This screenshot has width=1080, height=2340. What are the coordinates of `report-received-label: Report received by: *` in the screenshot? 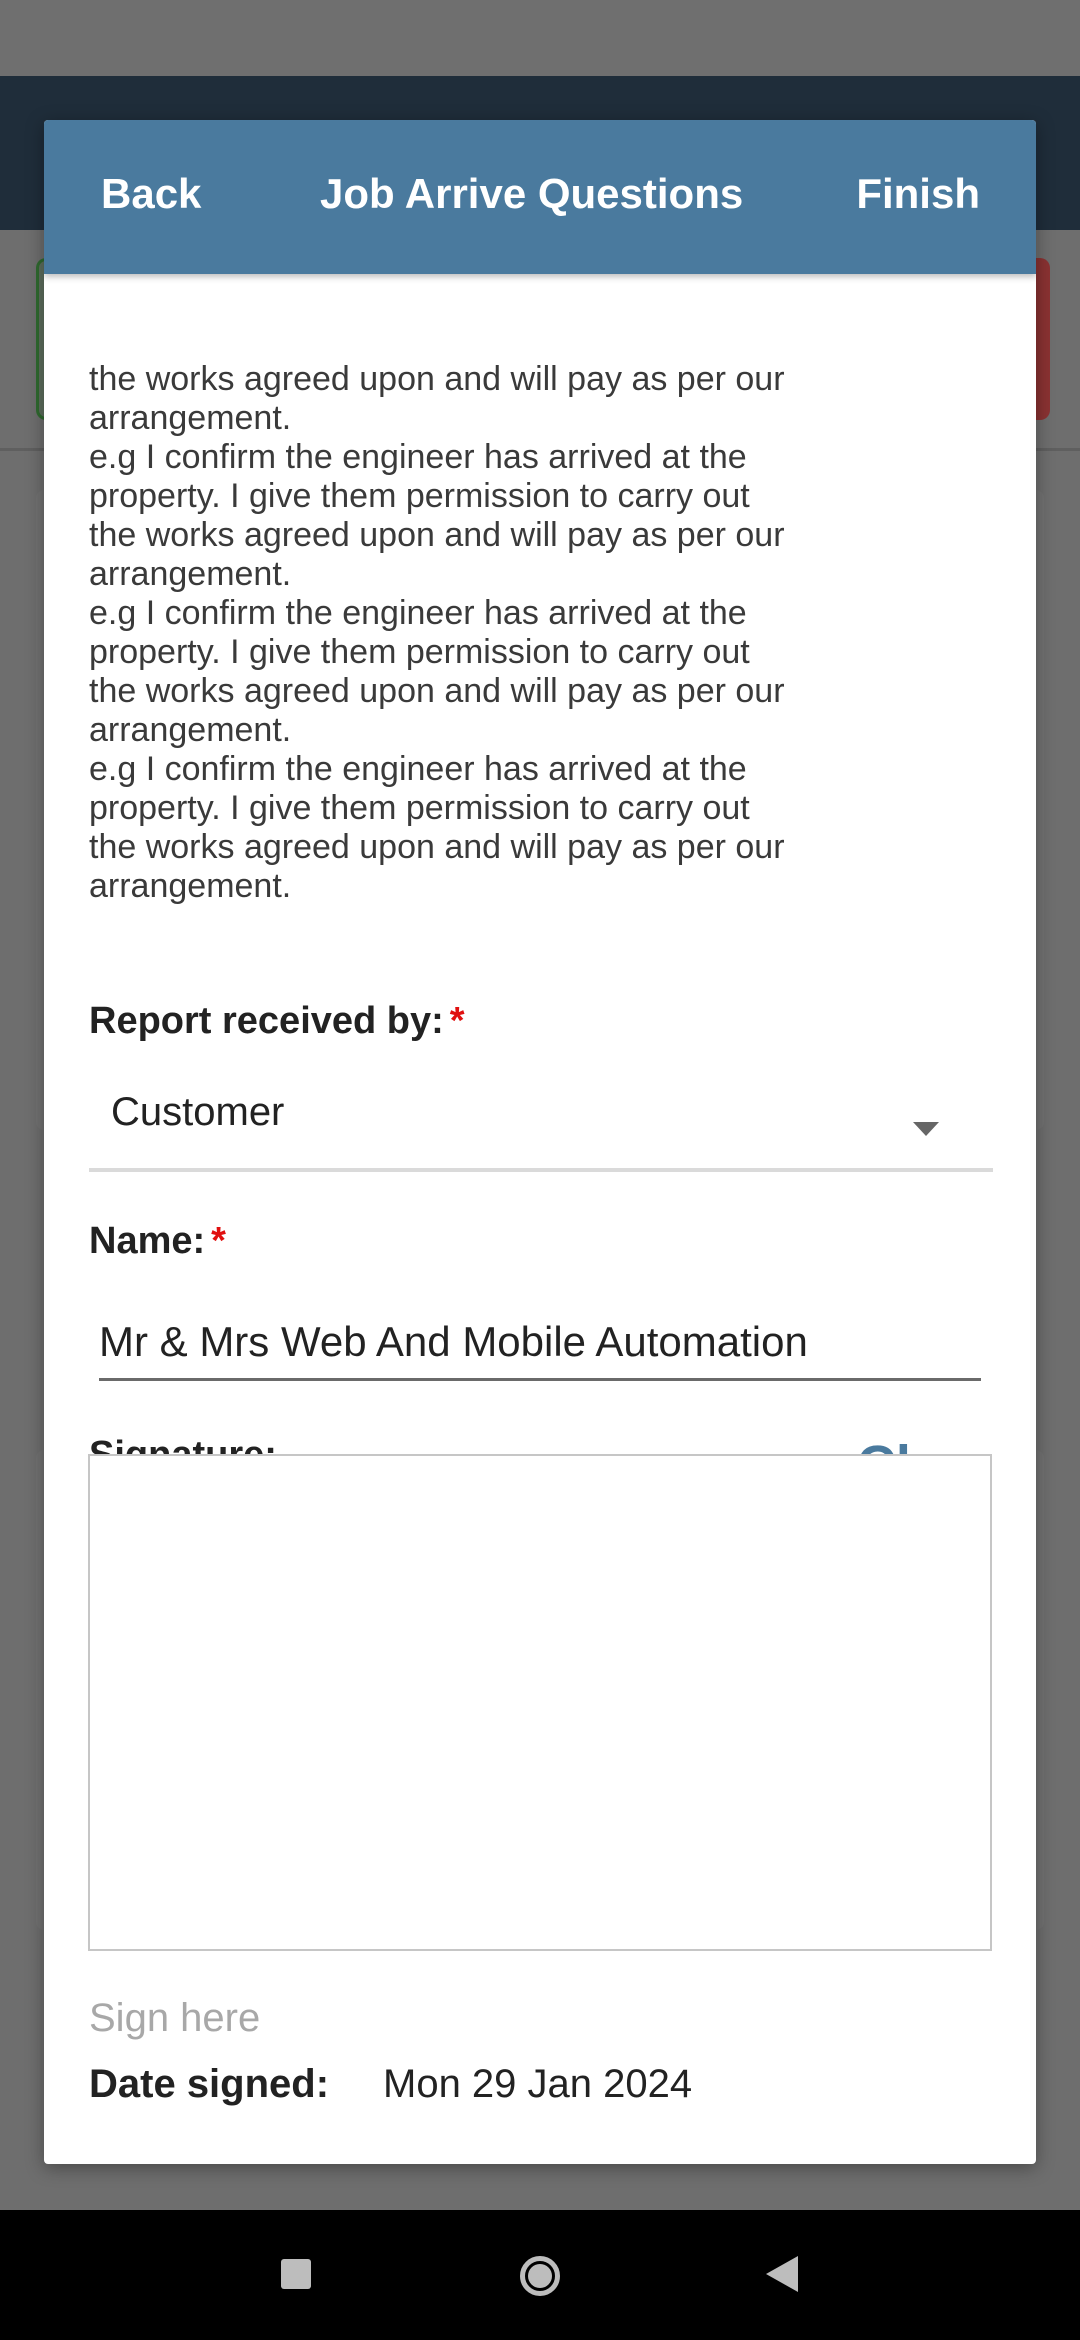 It's located at (277, 1021).